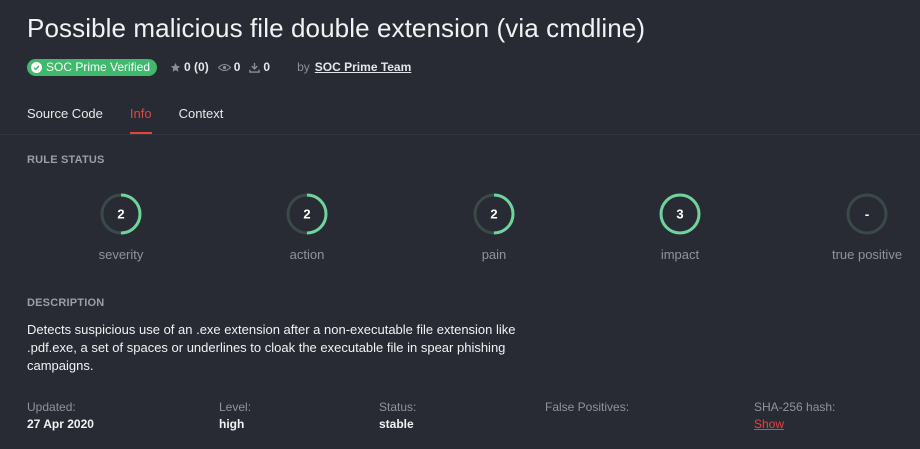 The height and width of the screenshot is (449, 920). Describe the element at coordinates (60, 415) in the screenshot. I see `info-updated: Updated: 27 Apr 2020` at that location.